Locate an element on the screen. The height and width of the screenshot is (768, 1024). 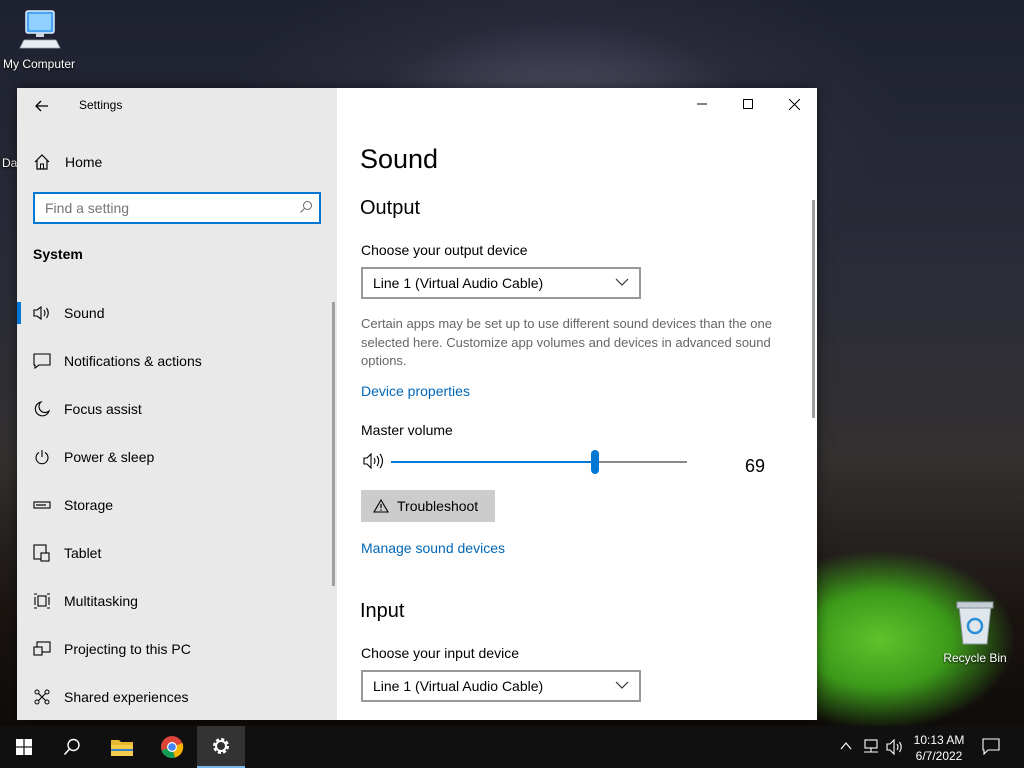
nav-item-label: Focus assist is located at coordinates (103, 409).